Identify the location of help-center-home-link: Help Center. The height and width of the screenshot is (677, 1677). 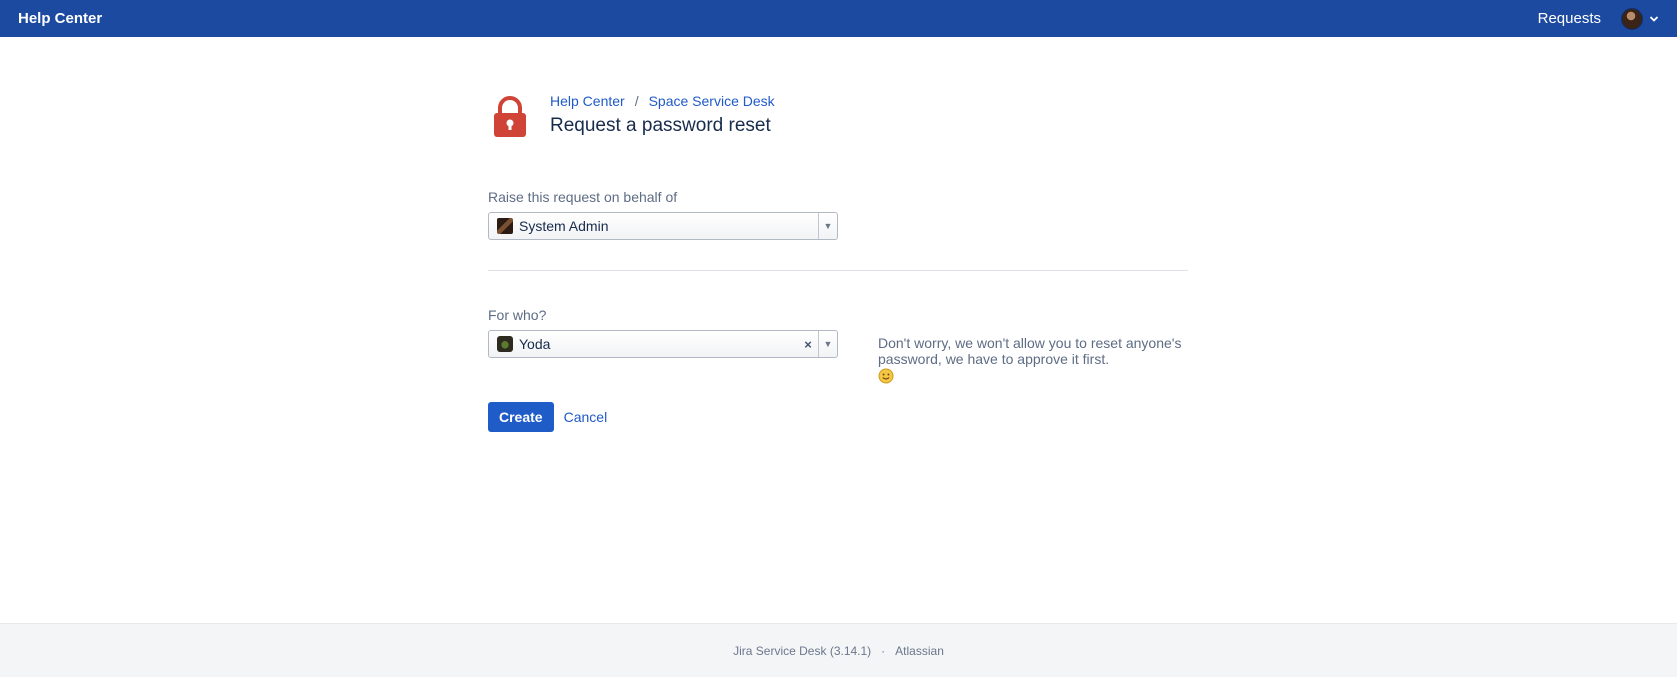
(60, 18).